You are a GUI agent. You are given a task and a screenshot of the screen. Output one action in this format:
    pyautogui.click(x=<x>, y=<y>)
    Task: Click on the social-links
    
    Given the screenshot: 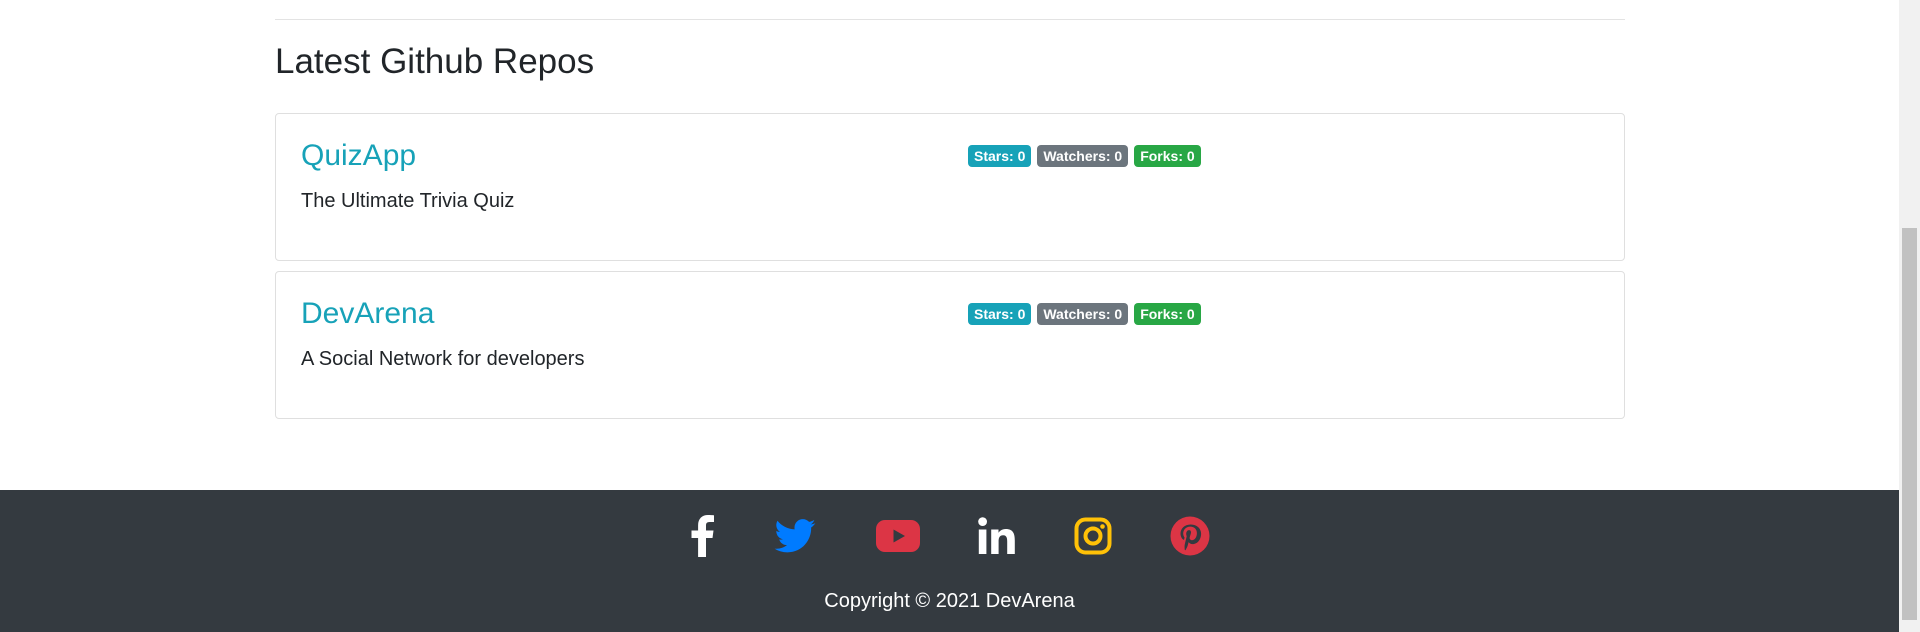 What is the action you would take?
    pyautogui.click(x=949, y=536)
    